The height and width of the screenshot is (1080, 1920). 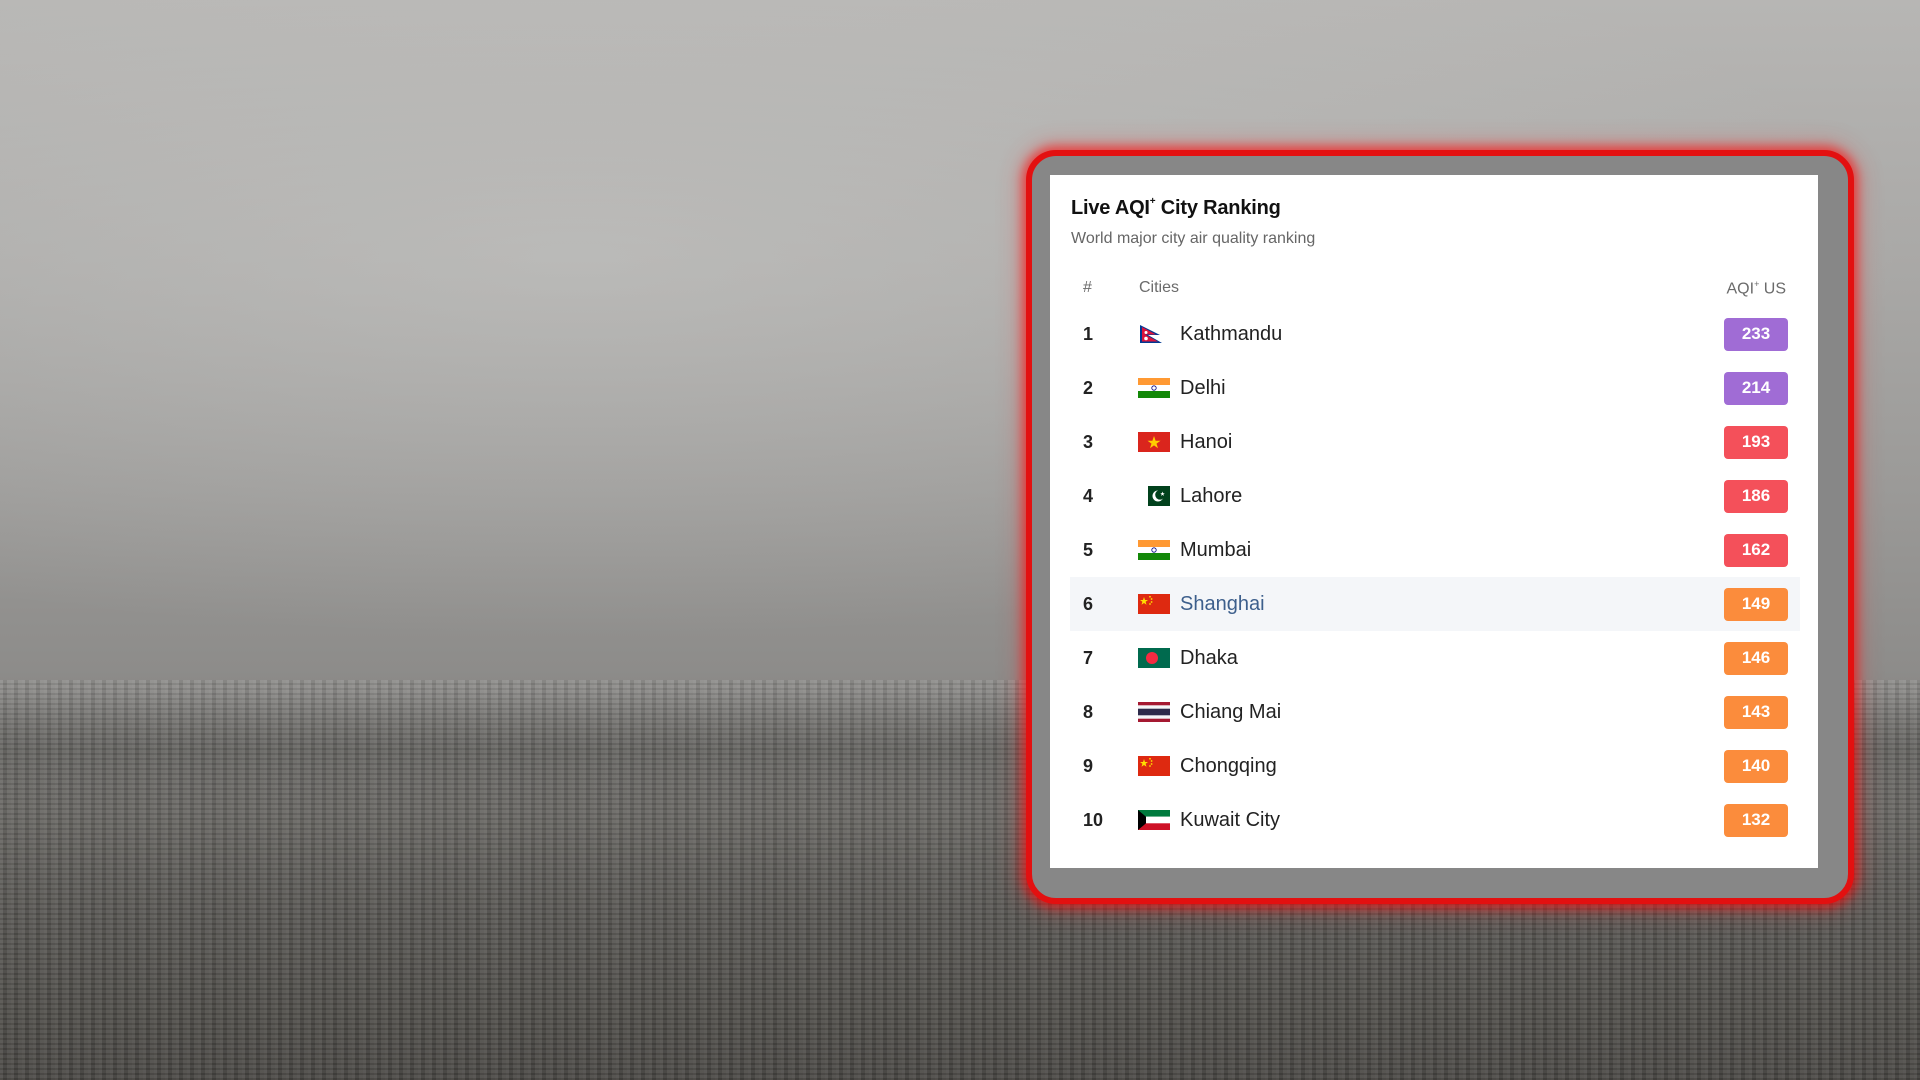 What do you see at coordinates (1088, 711) in the screenshot?
I see `rank-number: 8` at bounding box center [1088, 711].